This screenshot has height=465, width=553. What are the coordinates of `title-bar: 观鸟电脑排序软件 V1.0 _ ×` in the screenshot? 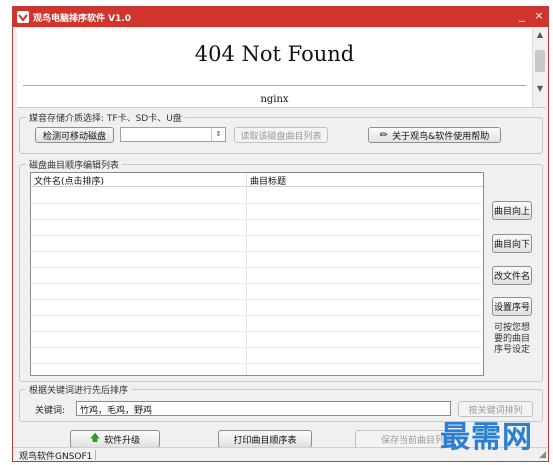 It's located at (280, 17).